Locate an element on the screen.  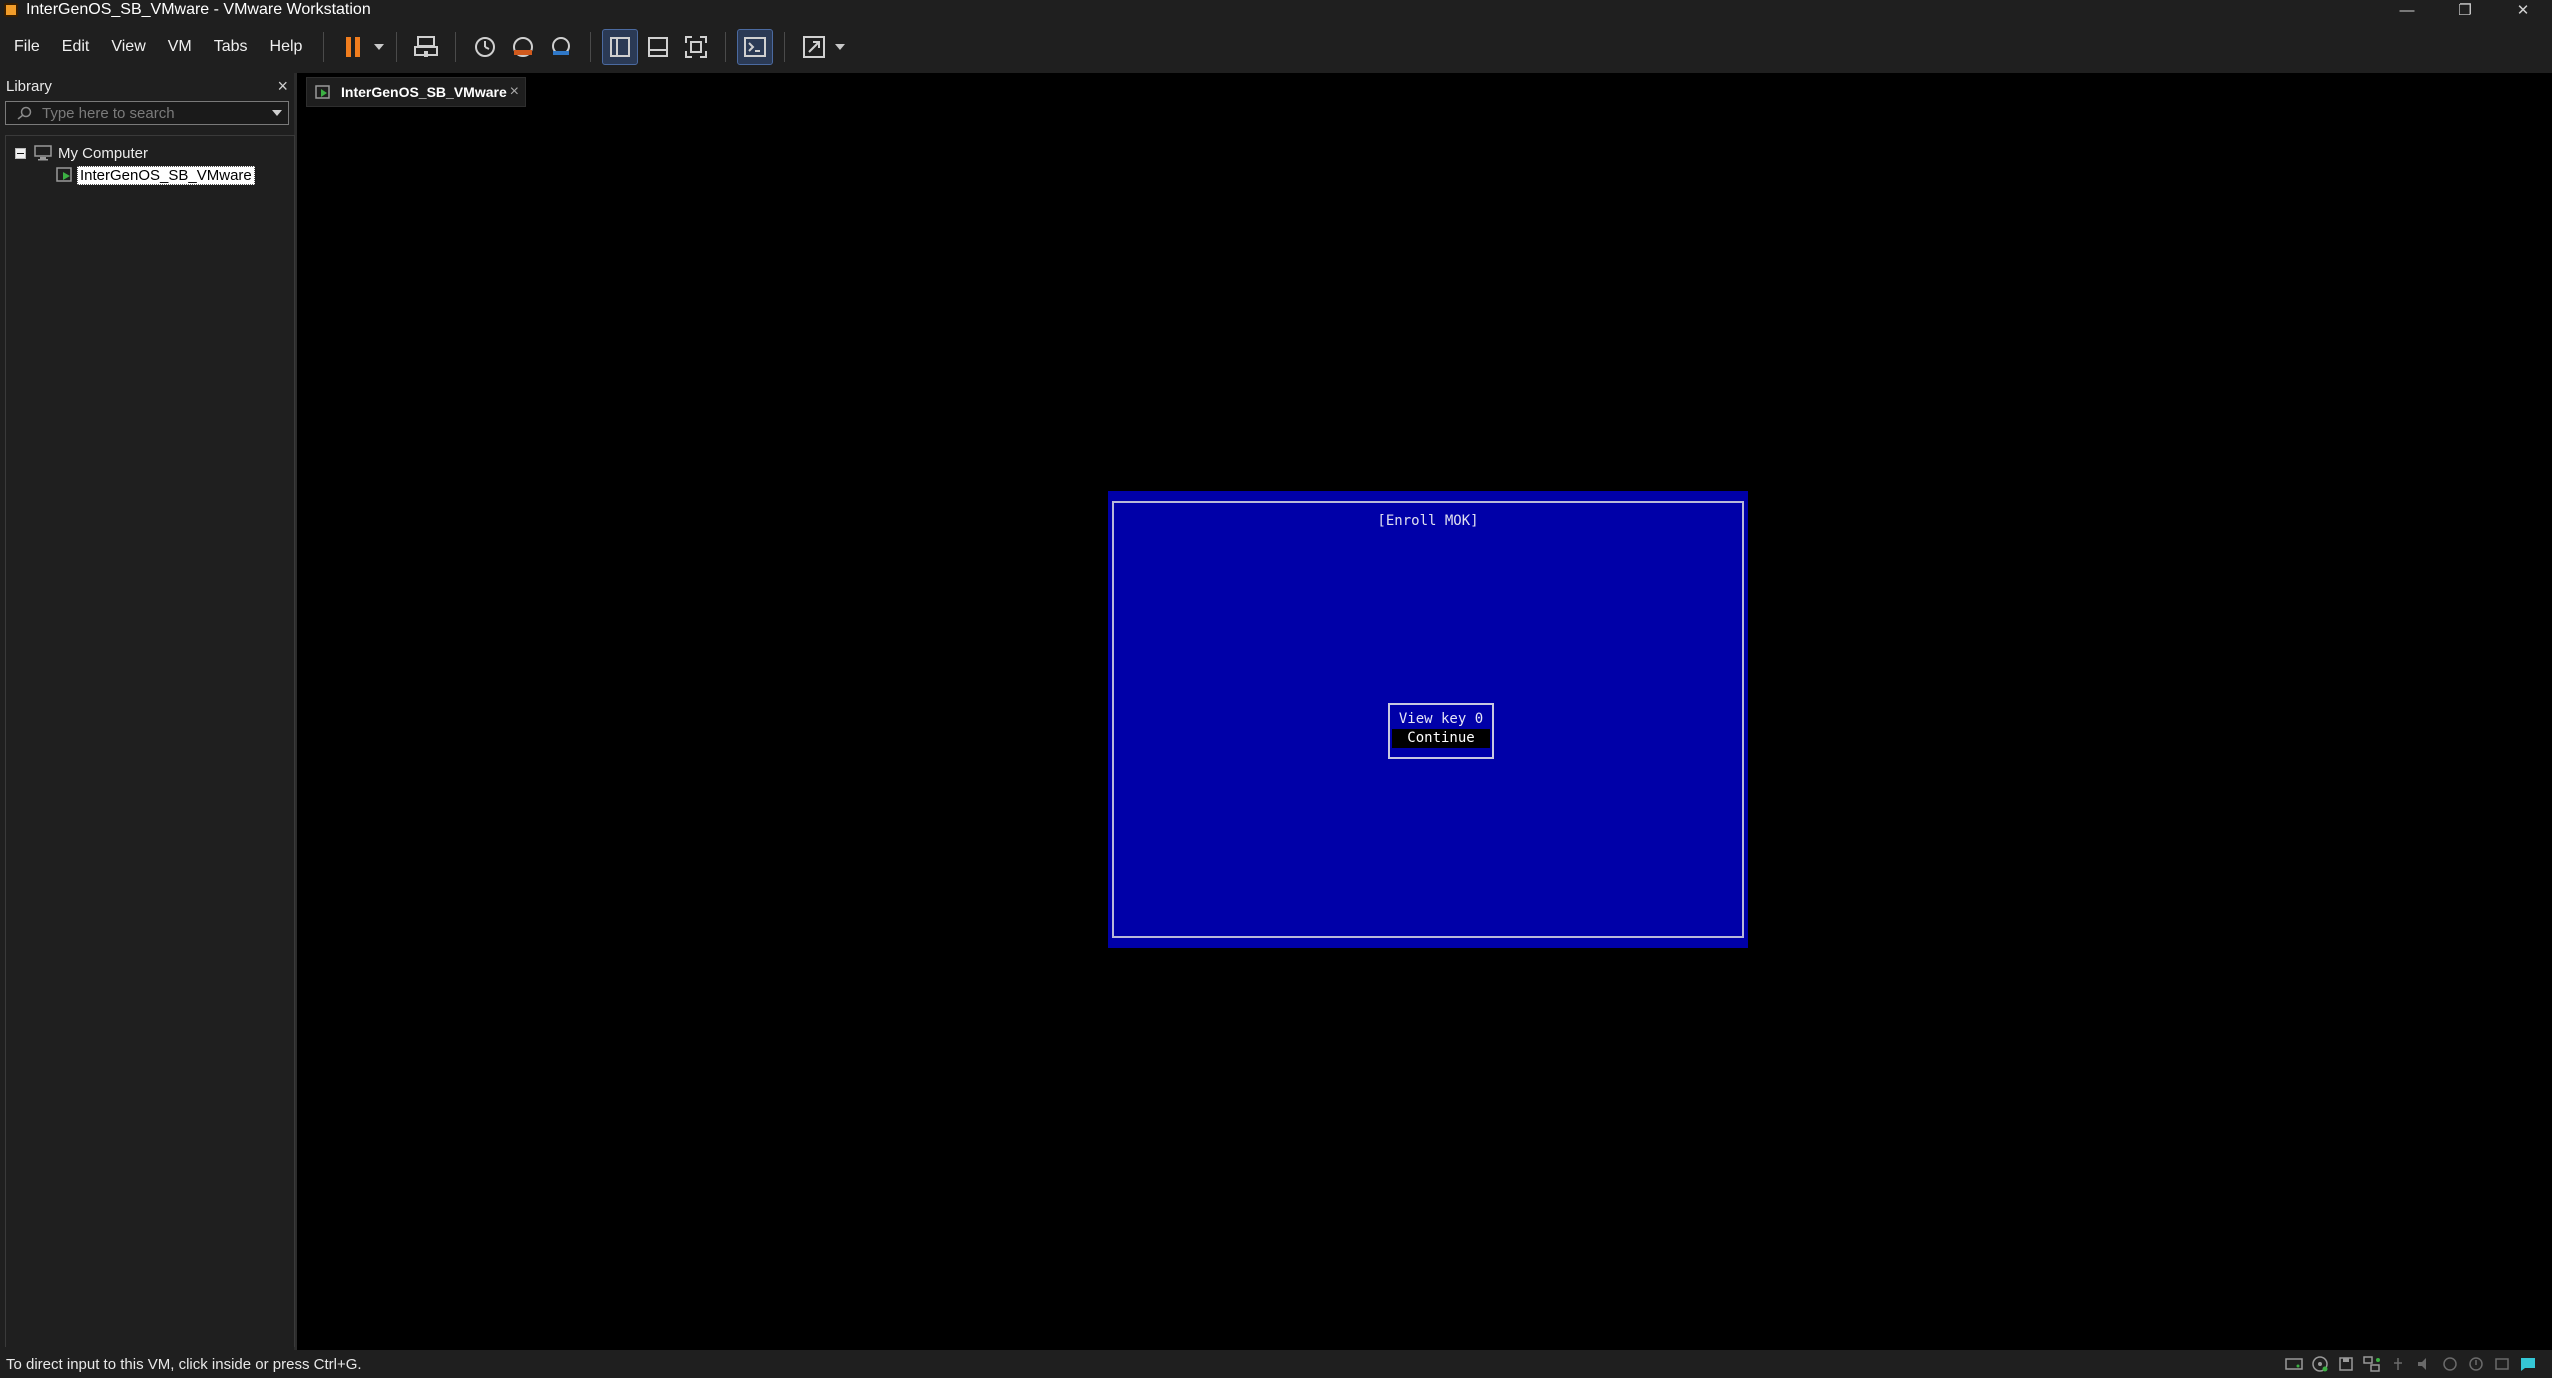
tree-item-vm: InterGenOS_SB_VMware is located at coordinates (155, 175).